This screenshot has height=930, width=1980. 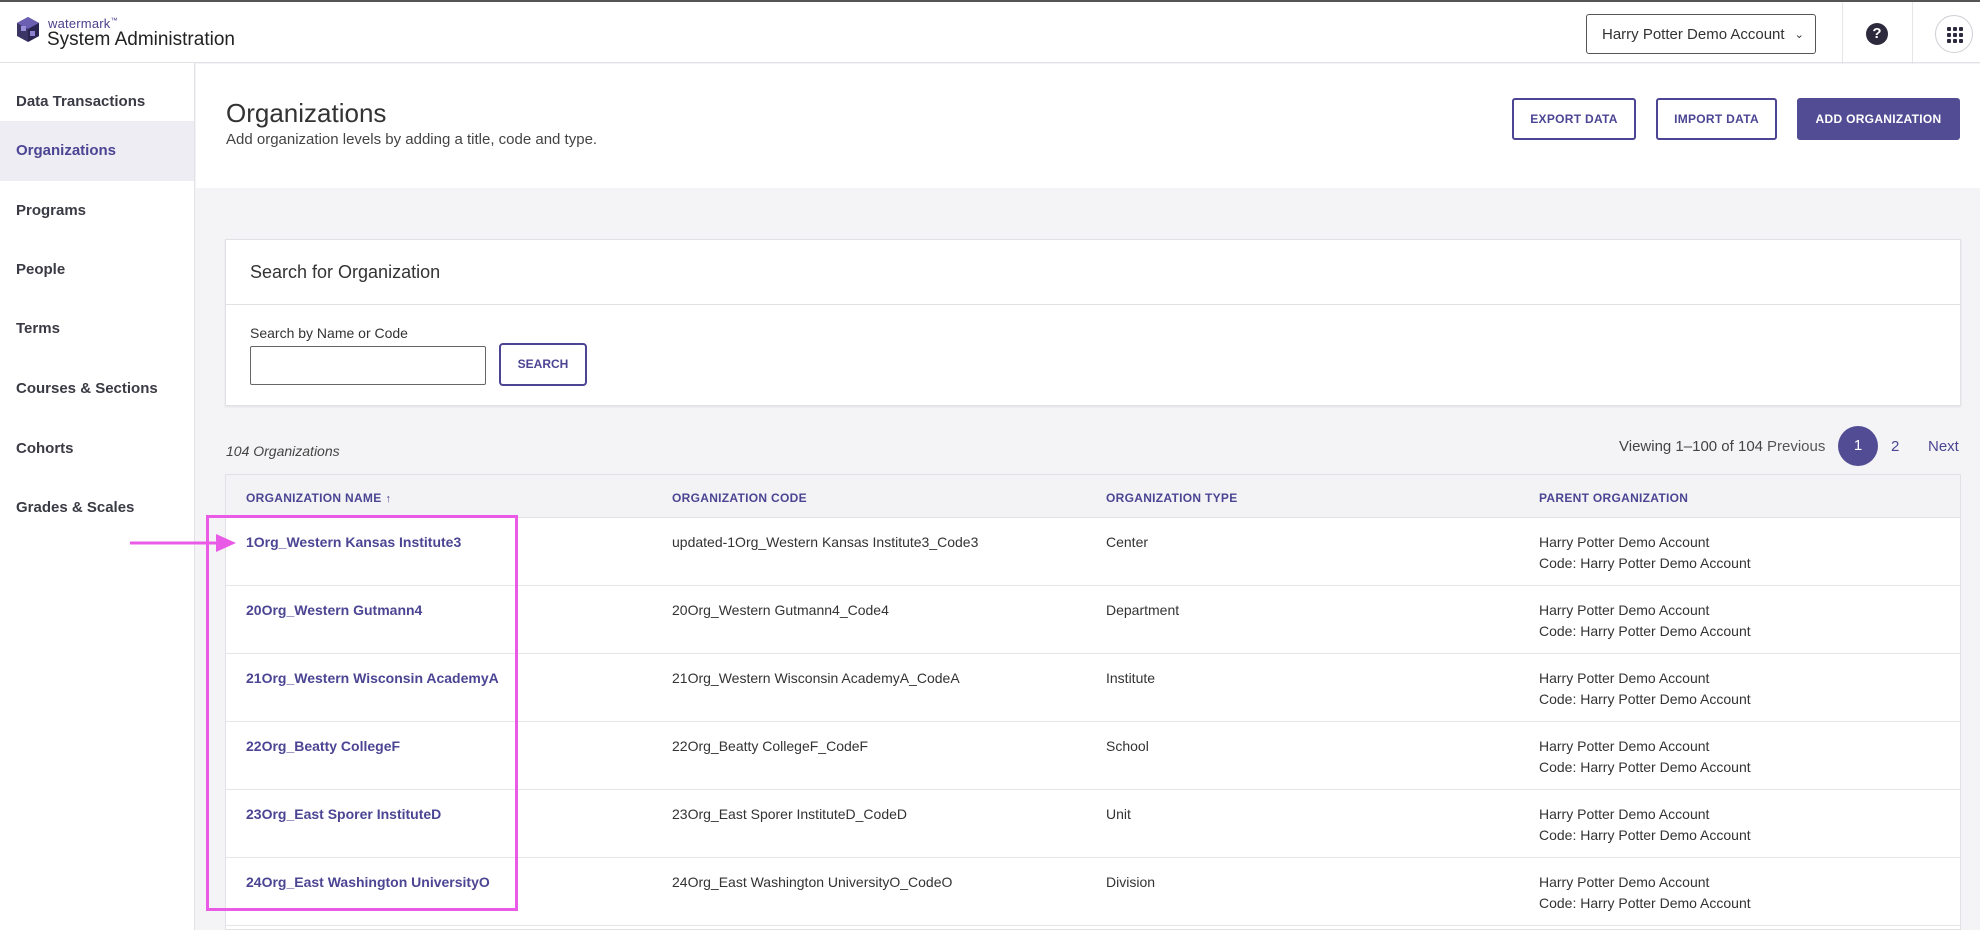 I want to click on search-label: Search by Name or Code, so click(x=329, y=333).